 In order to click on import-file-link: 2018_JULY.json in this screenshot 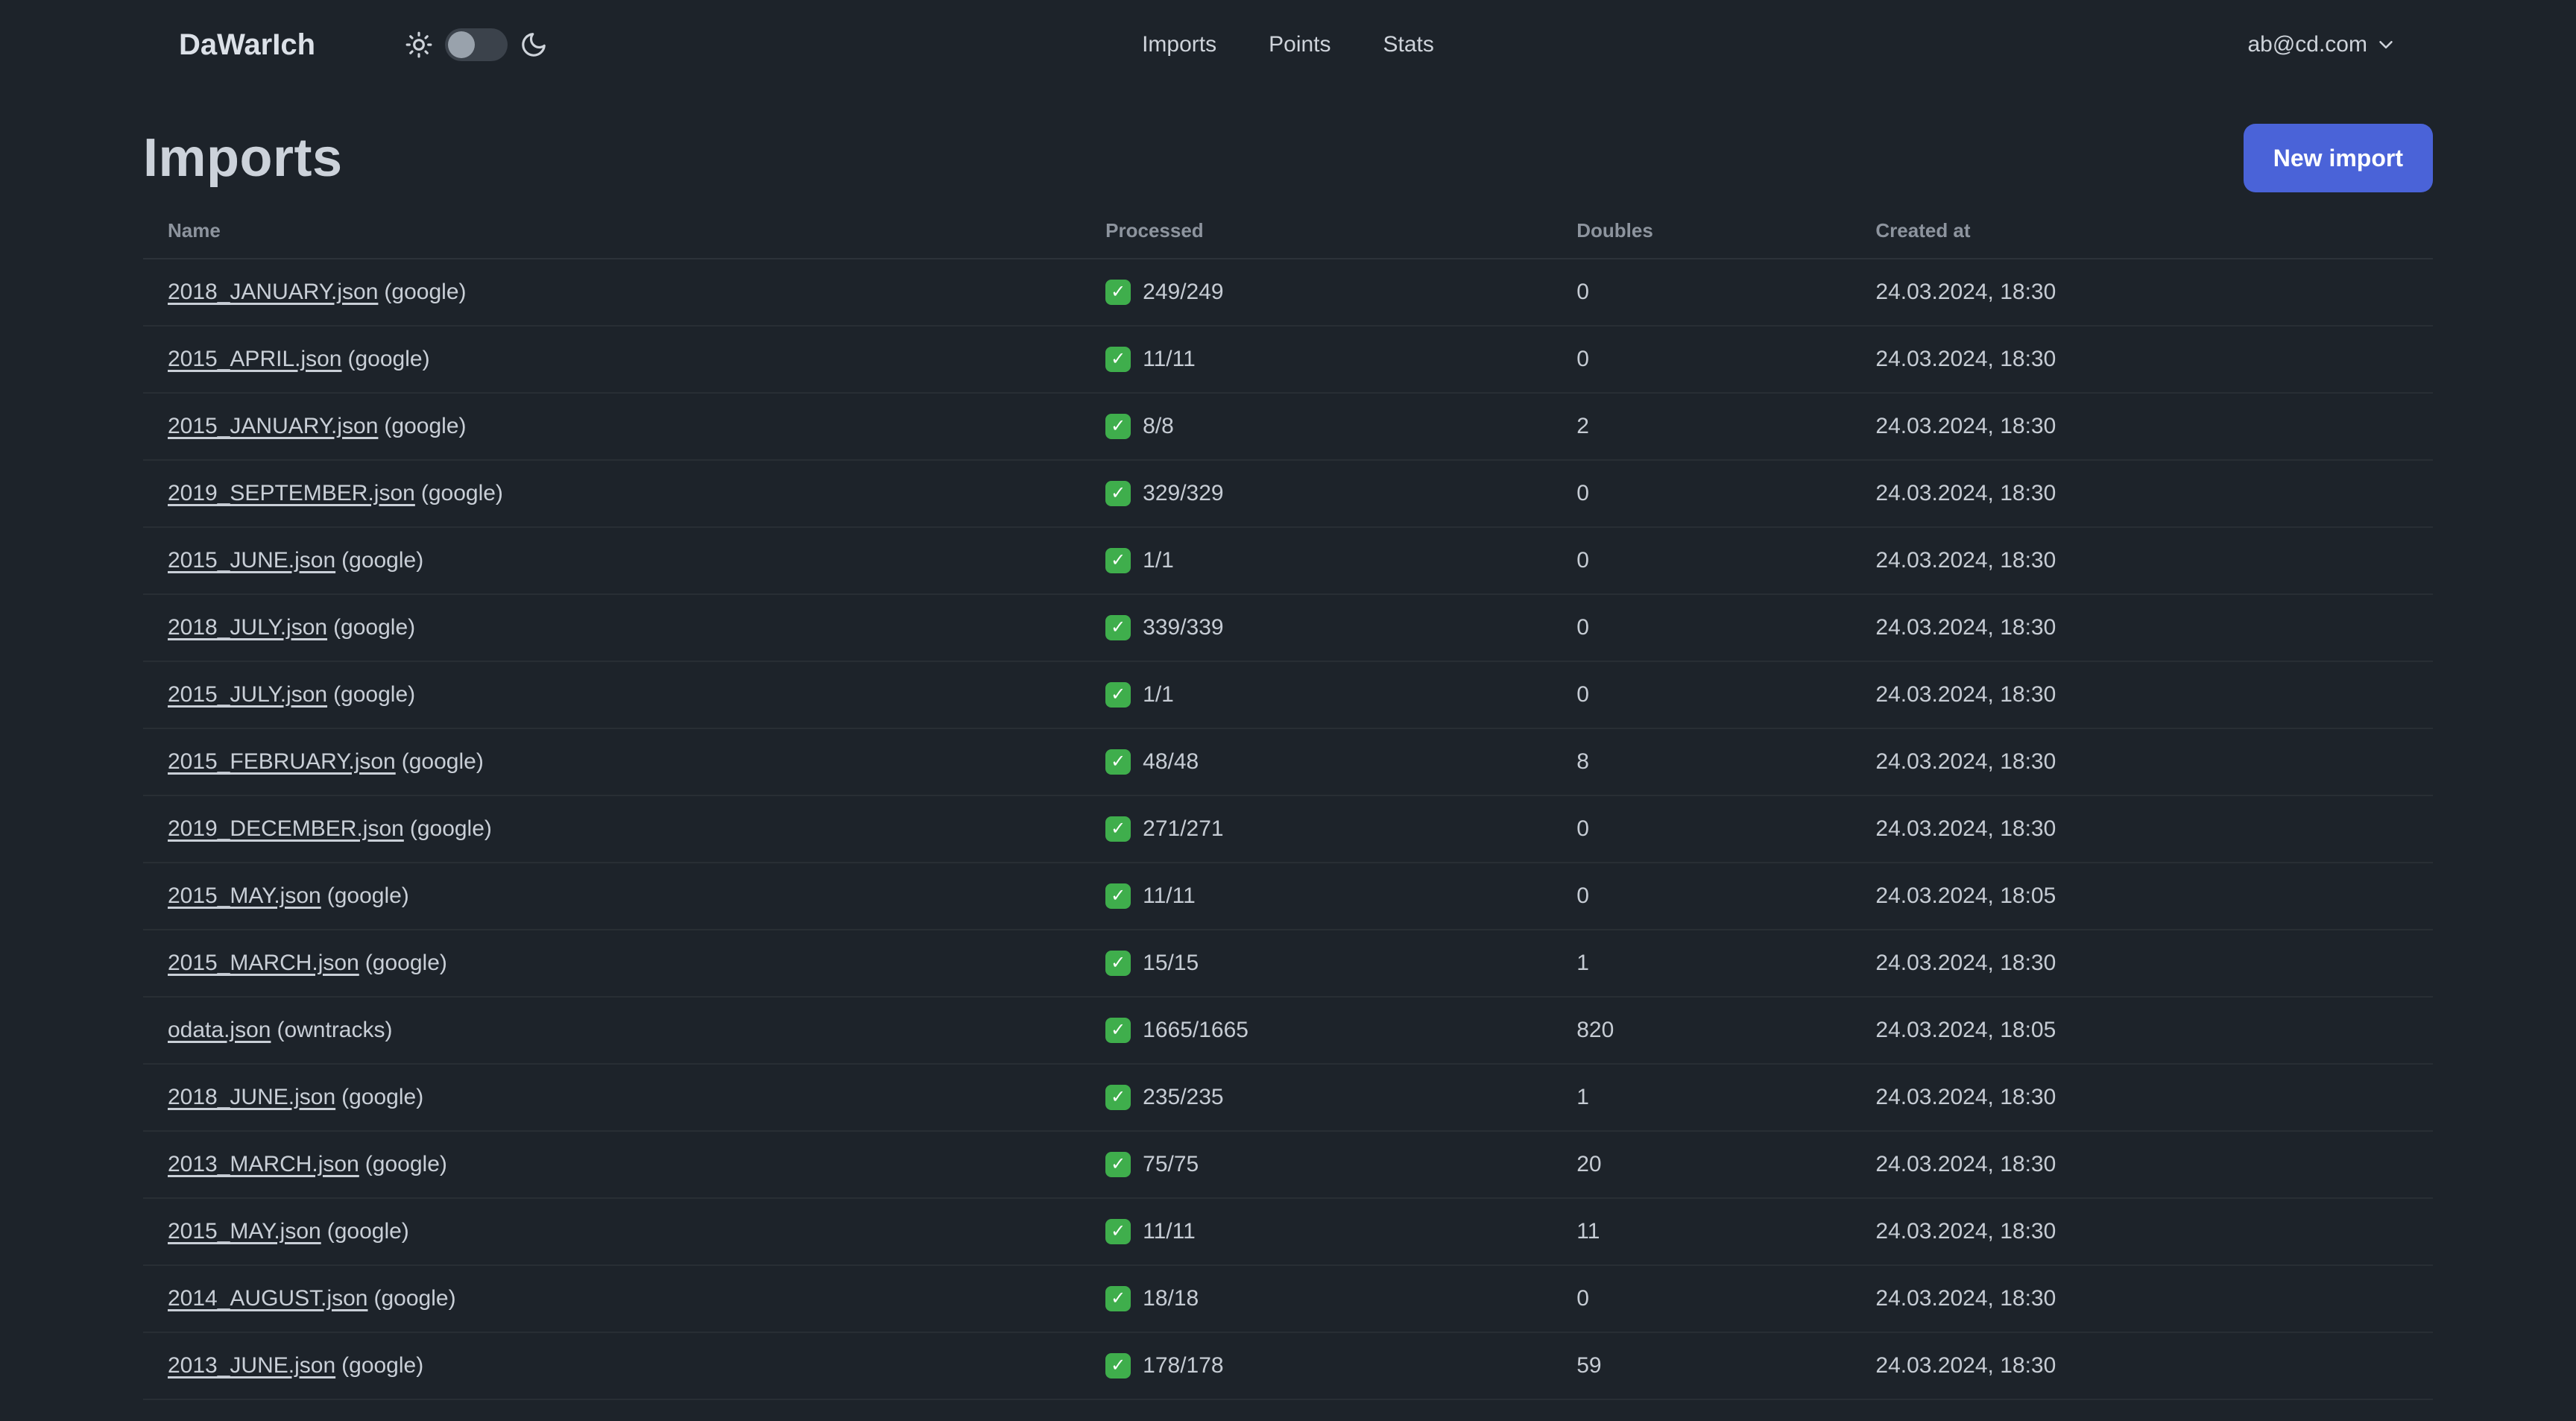, I will do `click(247, 627)`.